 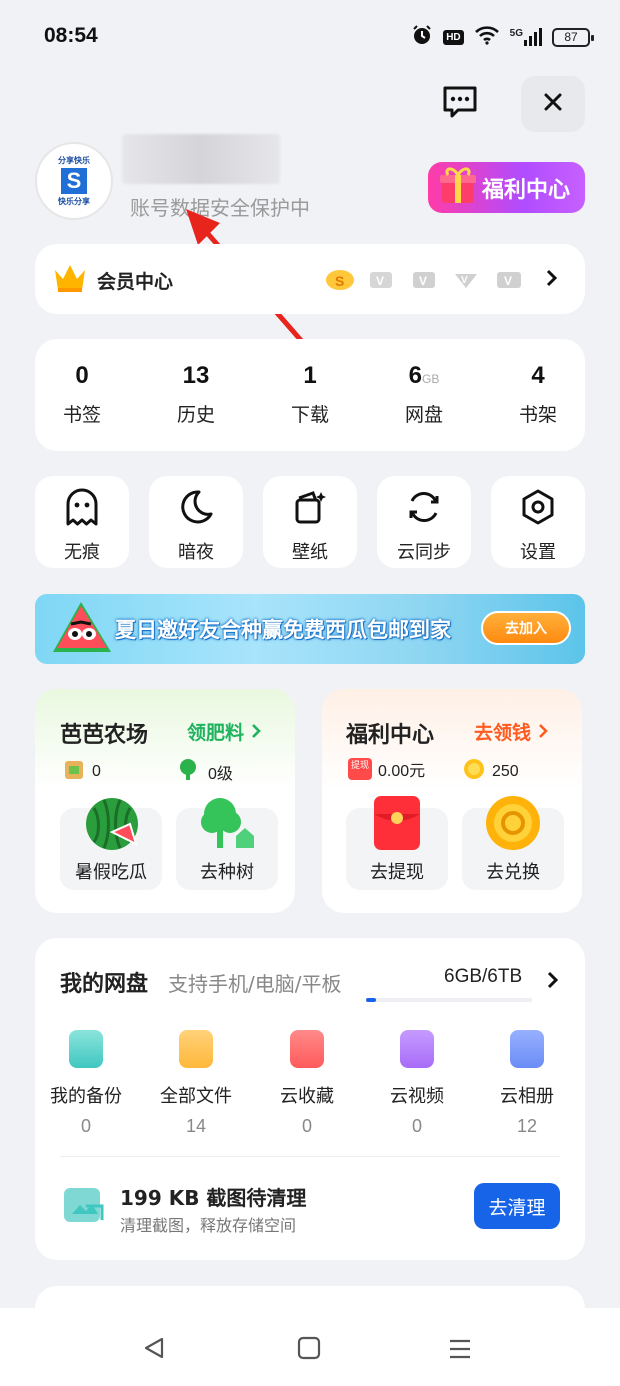 I want to click on system-nav-bar, so click(x=310, y=1347).